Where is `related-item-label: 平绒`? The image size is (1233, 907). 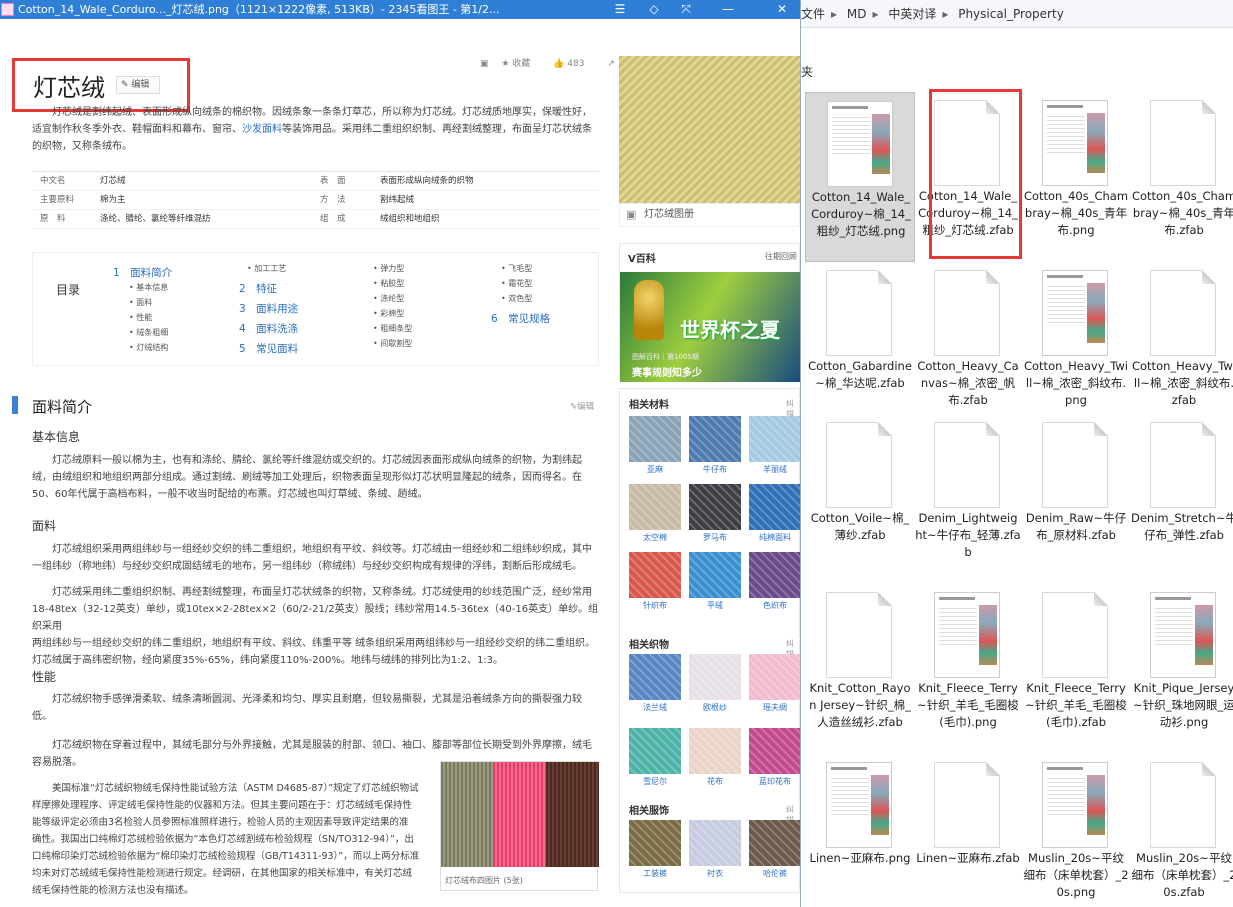 related-item-label: 平绒 is located at coordinates (715, 605).